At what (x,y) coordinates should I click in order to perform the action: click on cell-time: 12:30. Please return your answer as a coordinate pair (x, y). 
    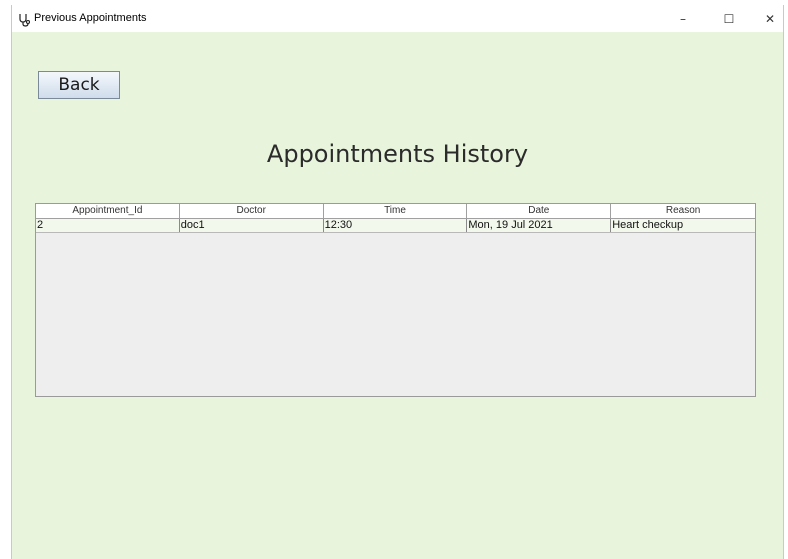
    Looking at the image, I should click on (396, 225).